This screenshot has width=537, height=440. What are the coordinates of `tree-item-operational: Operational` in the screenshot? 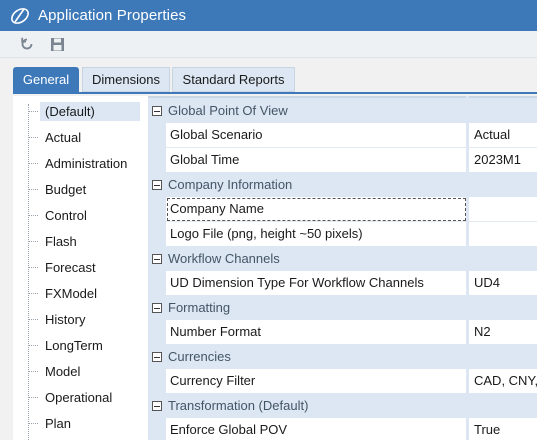 It's located at (86, 397).